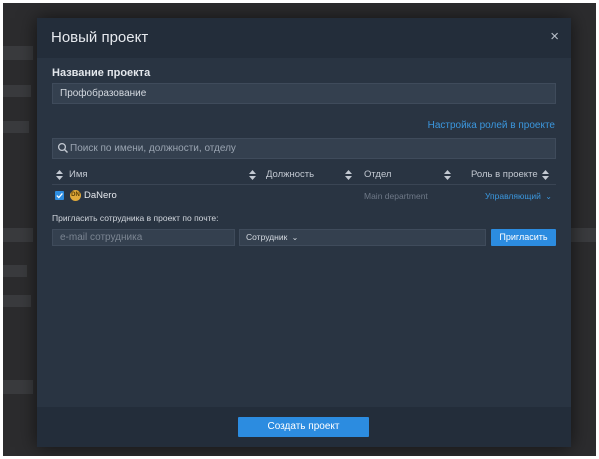  Describe the element at coordinates (310, 148) in the screenshot. I see `member-search-input` at that location.